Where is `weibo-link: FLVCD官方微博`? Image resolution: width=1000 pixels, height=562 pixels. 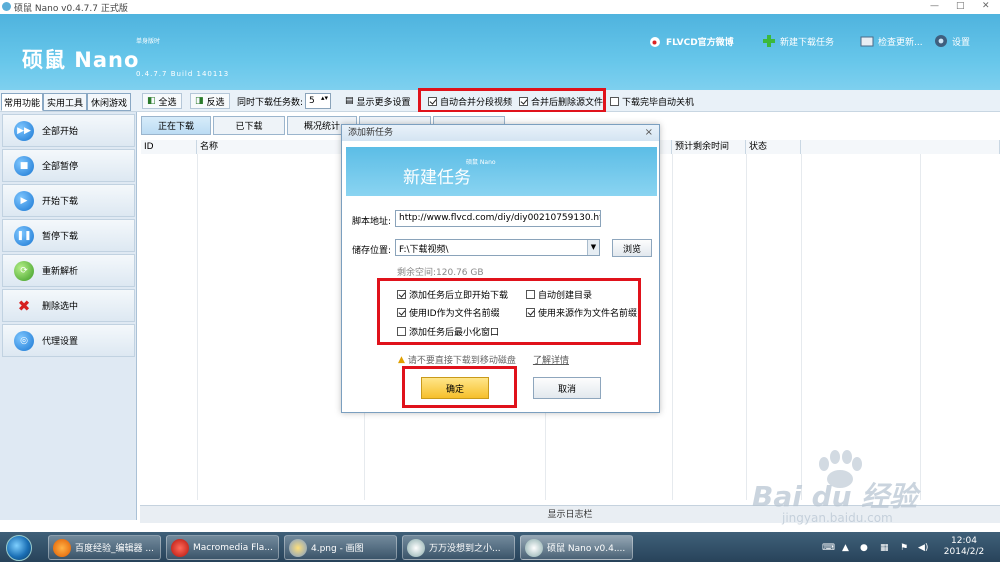
weibo-link: FLVCD官方微博 is located at coordinates (691, 41).